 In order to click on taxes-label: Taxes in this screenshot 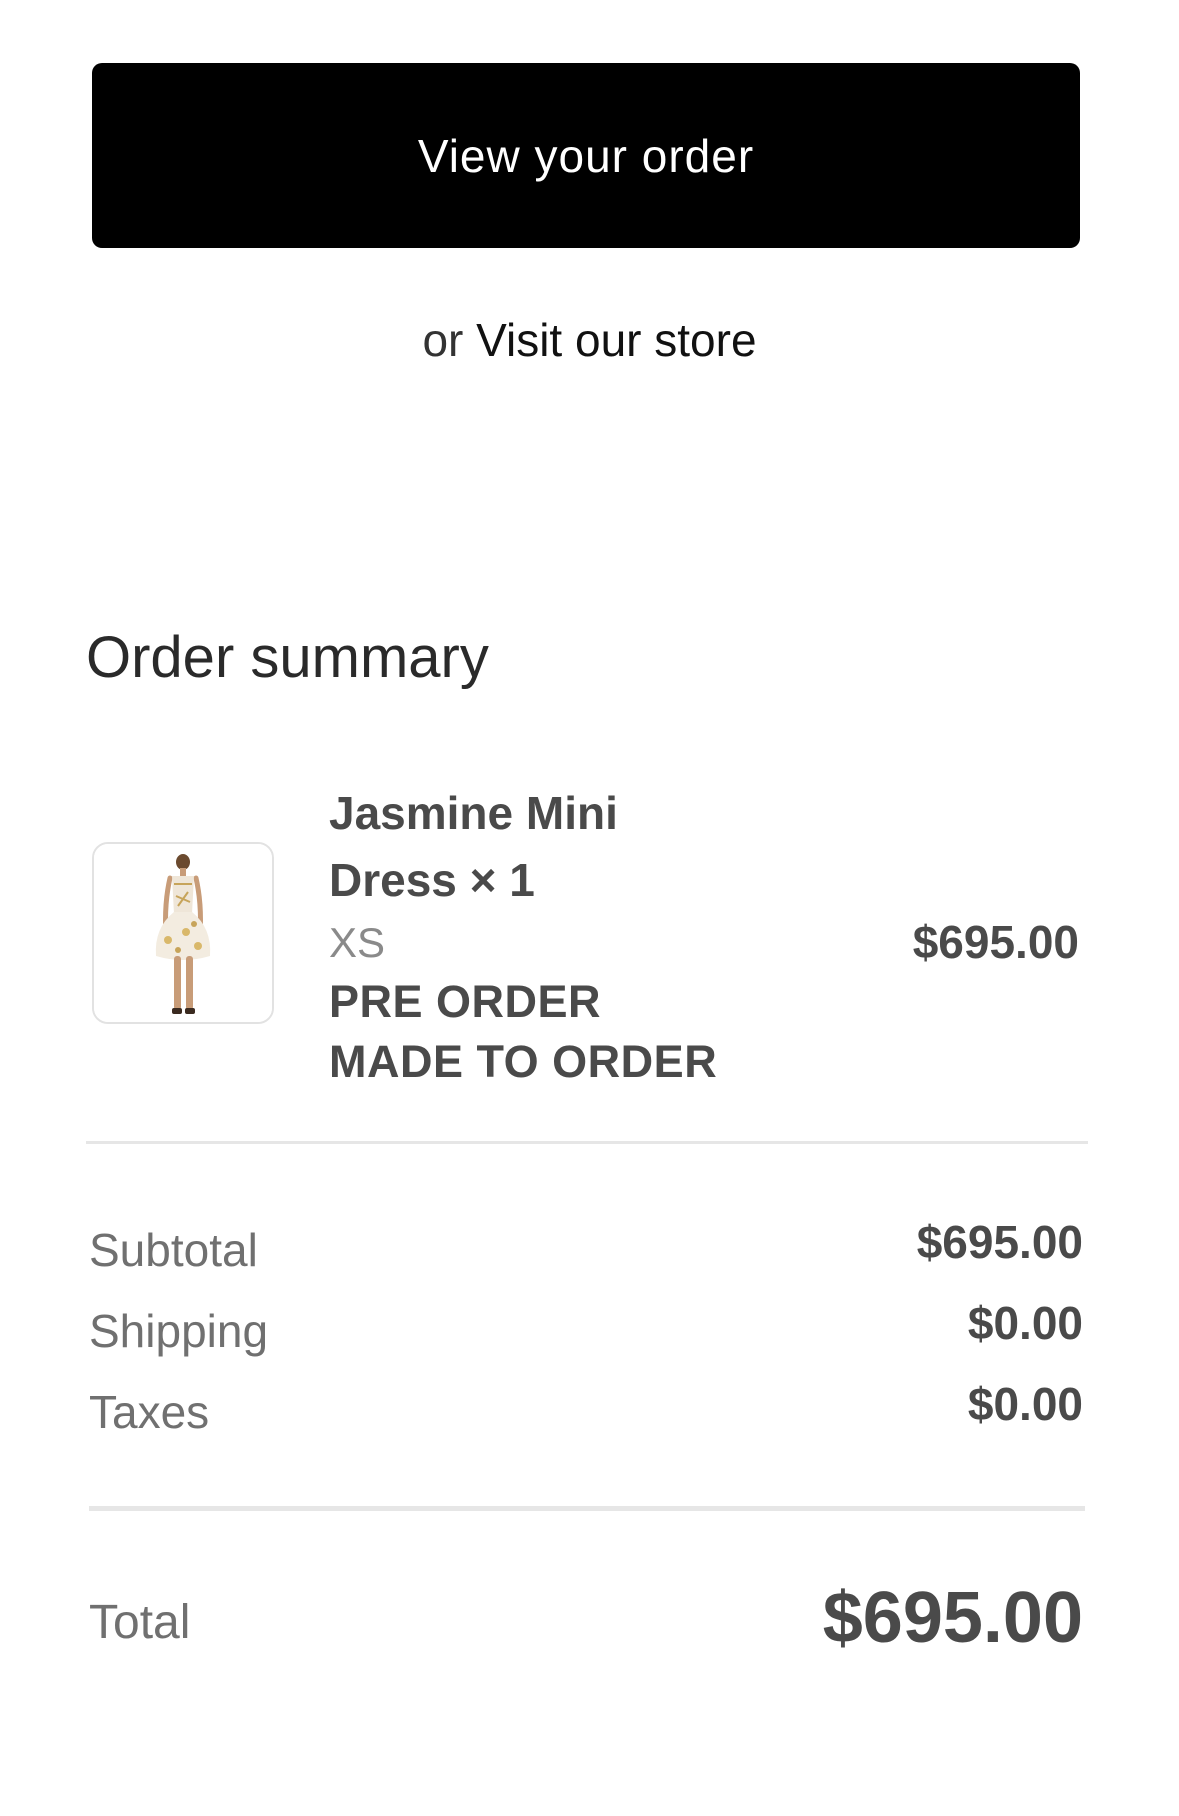, I will do `click(149, 1412)`.